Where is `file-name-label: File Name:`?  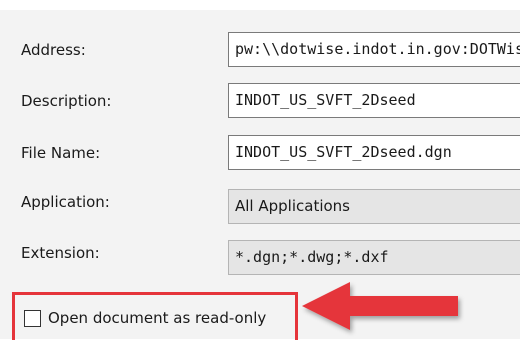 file-name-label: File Name: is located at coordinates (61, 153).